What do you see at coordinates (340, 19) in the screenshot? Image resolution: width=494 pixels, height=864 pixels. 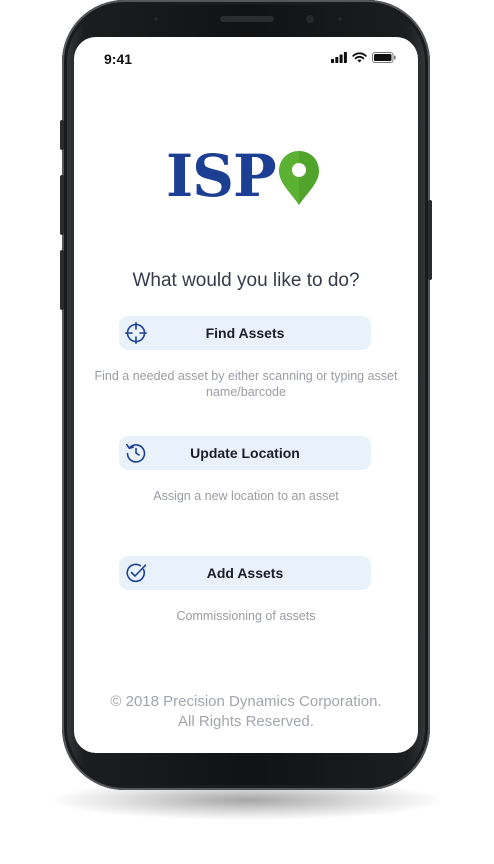 I see `proximity-sensor-icon` at bounding box center [340, 19].